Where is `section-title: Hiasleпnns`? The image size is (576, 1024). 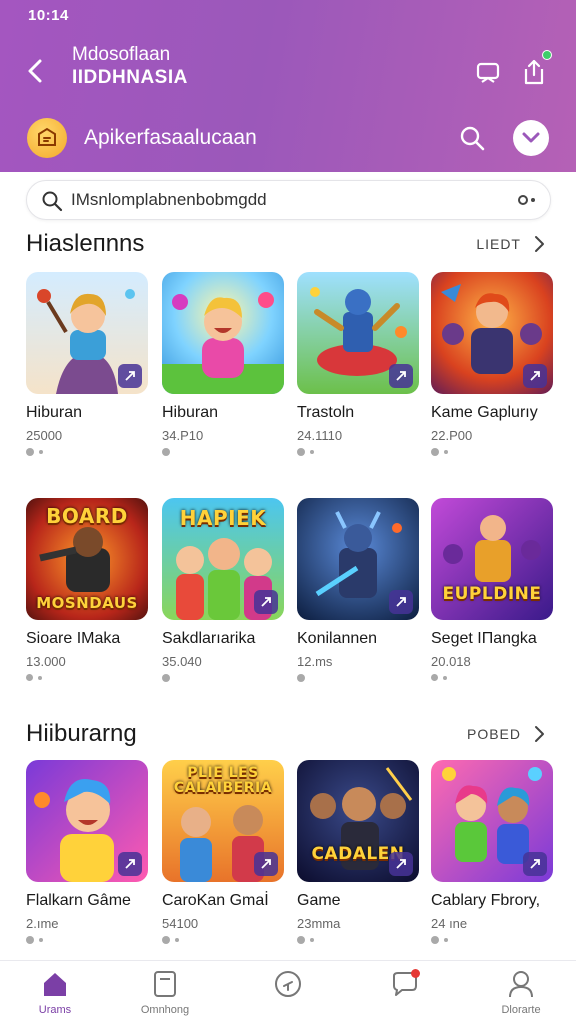 section-title: Hiasleпnns is located at coordinates (85, 243).